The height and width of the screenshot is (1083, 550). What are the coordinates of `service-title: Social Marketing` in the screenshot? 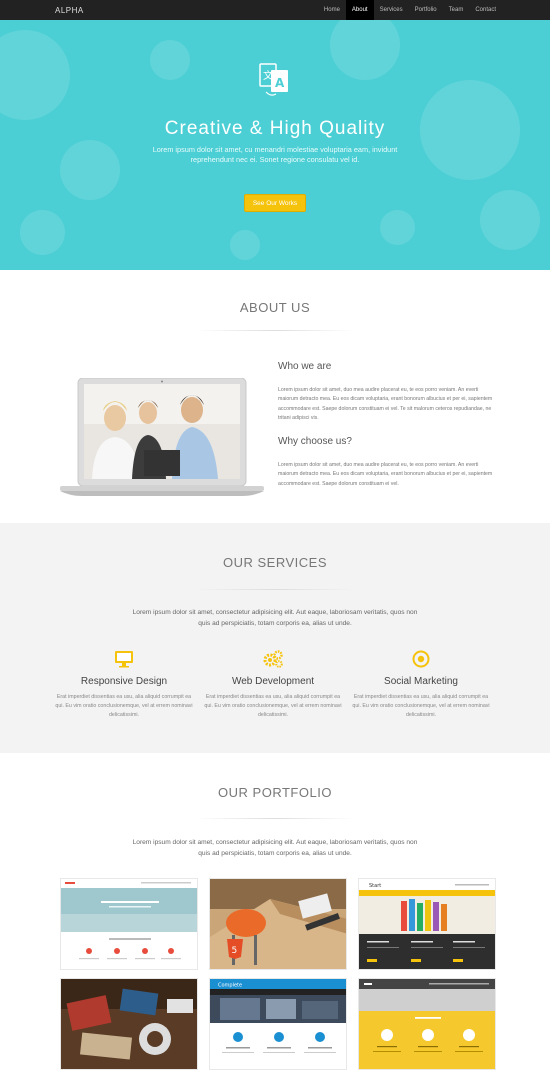 It's located at (421, 681).